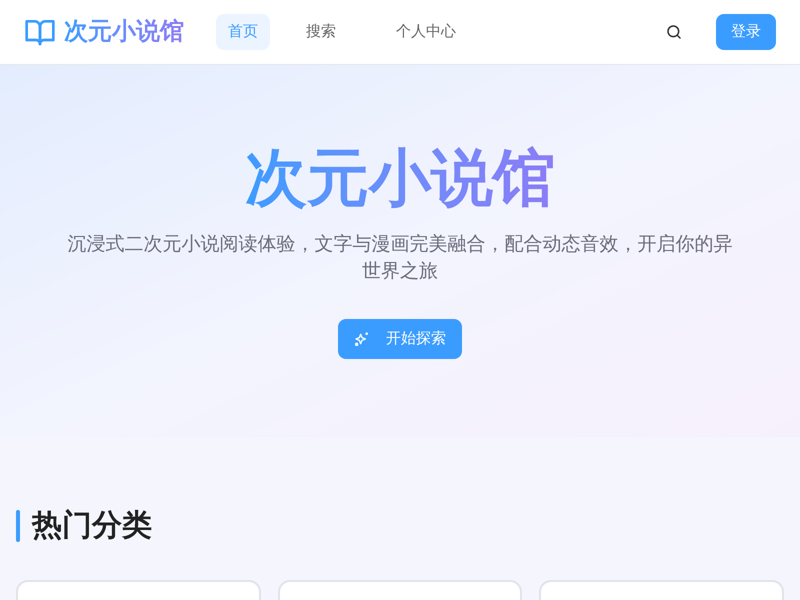 The height and width of the screenshot is (600, 800). Describe the element at coordinates (426, 32) in the screenshot. I see `nav-tab: 个人中心` at that location.